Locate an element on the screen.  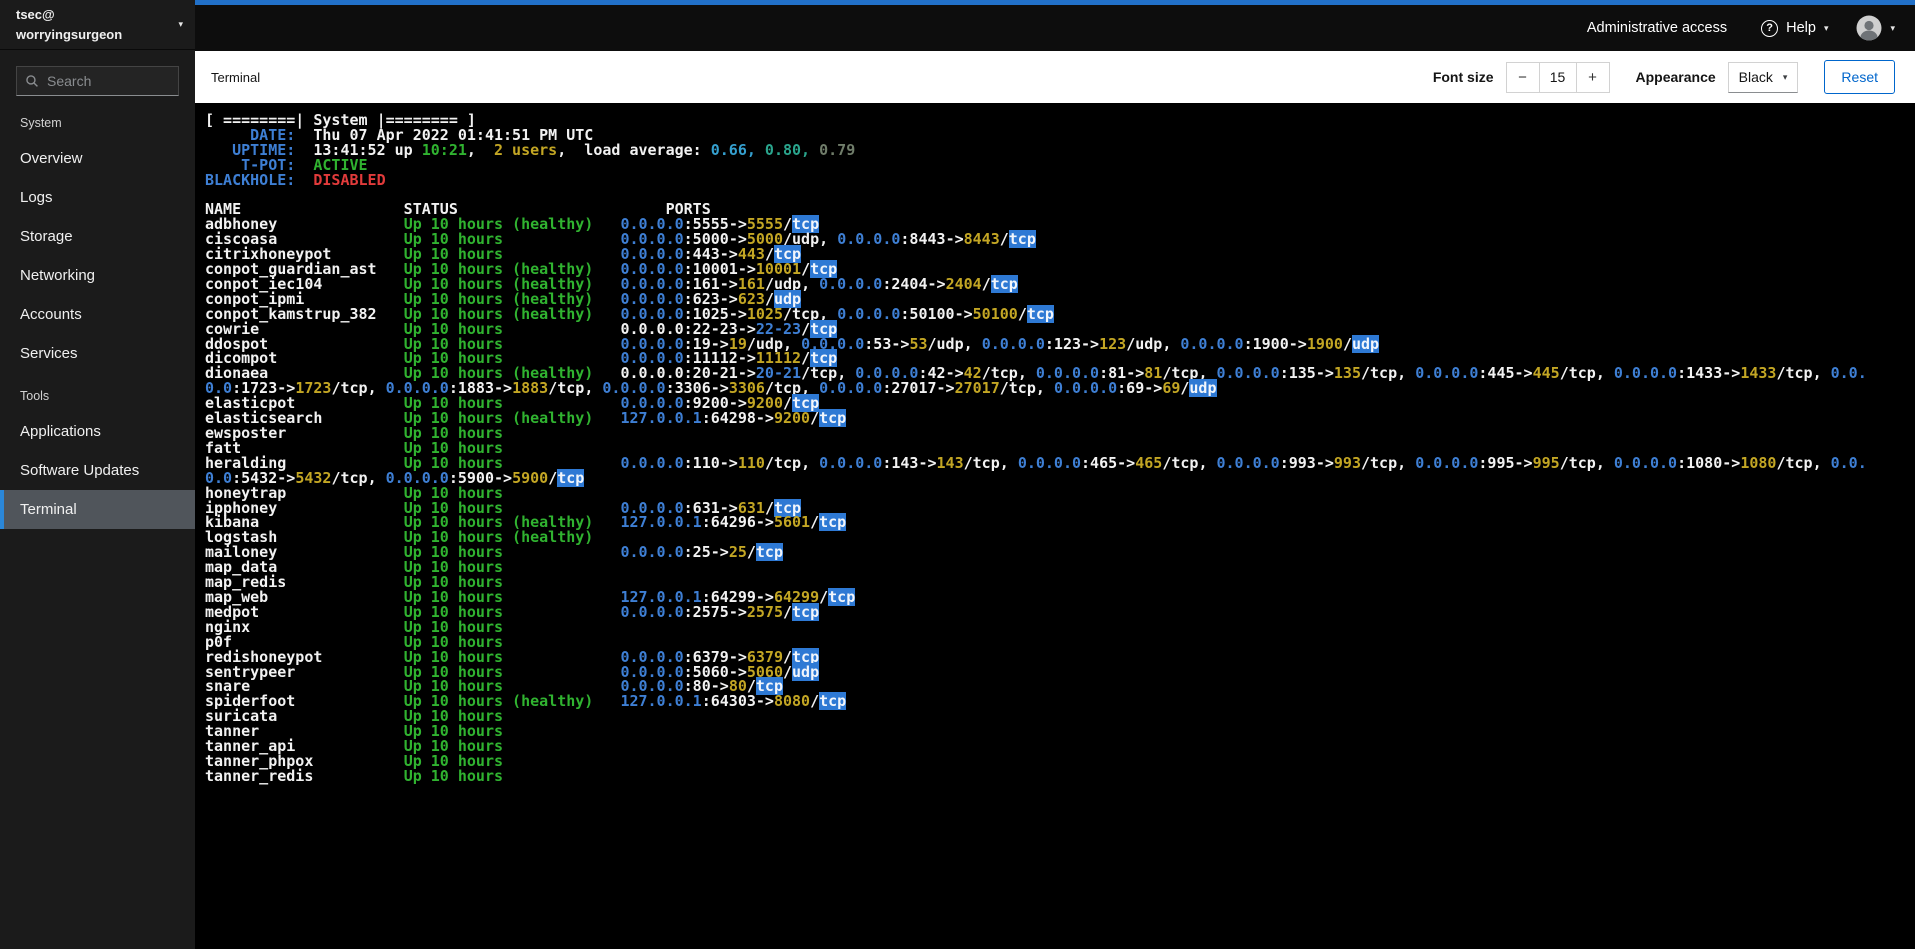
terminal-text: 0.80, is located at coordinates (783, 149).